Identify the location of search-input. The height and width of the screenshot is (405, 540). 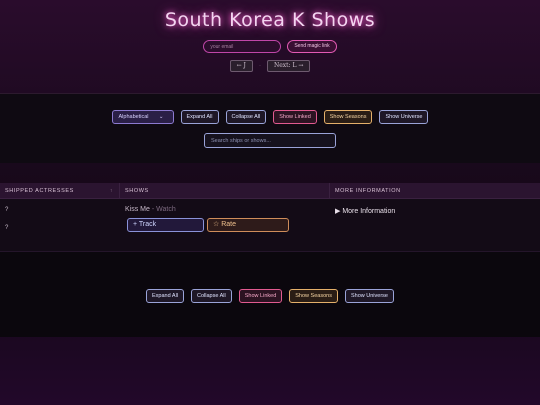
(270, 140).